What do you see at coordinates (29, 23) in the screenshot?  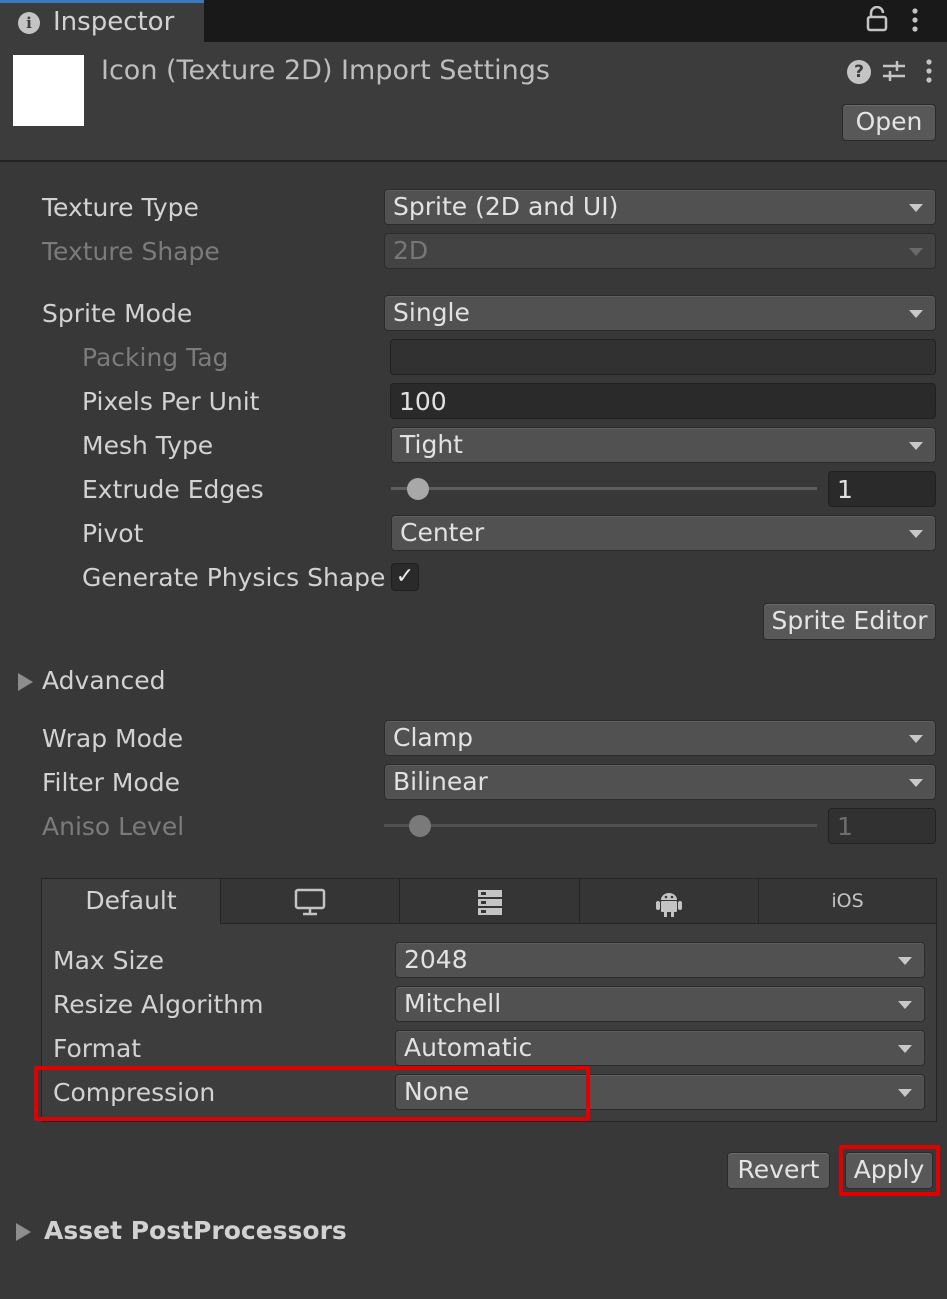 I see `info-icon: i` at bounding box center [29, 23].